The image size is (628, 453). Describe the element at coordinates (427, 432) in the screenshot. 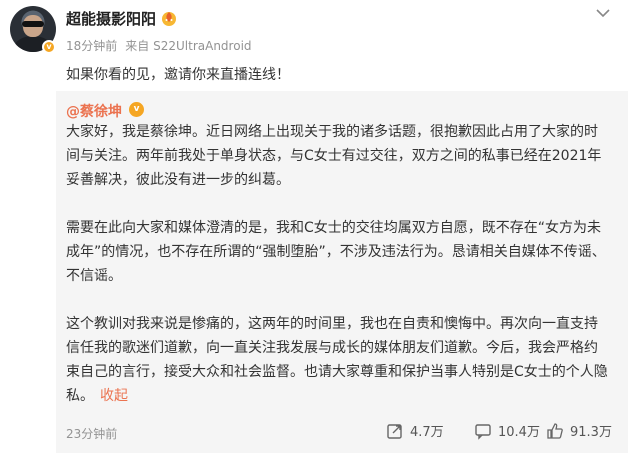

I see `repost-count: 4.7万` at that location.